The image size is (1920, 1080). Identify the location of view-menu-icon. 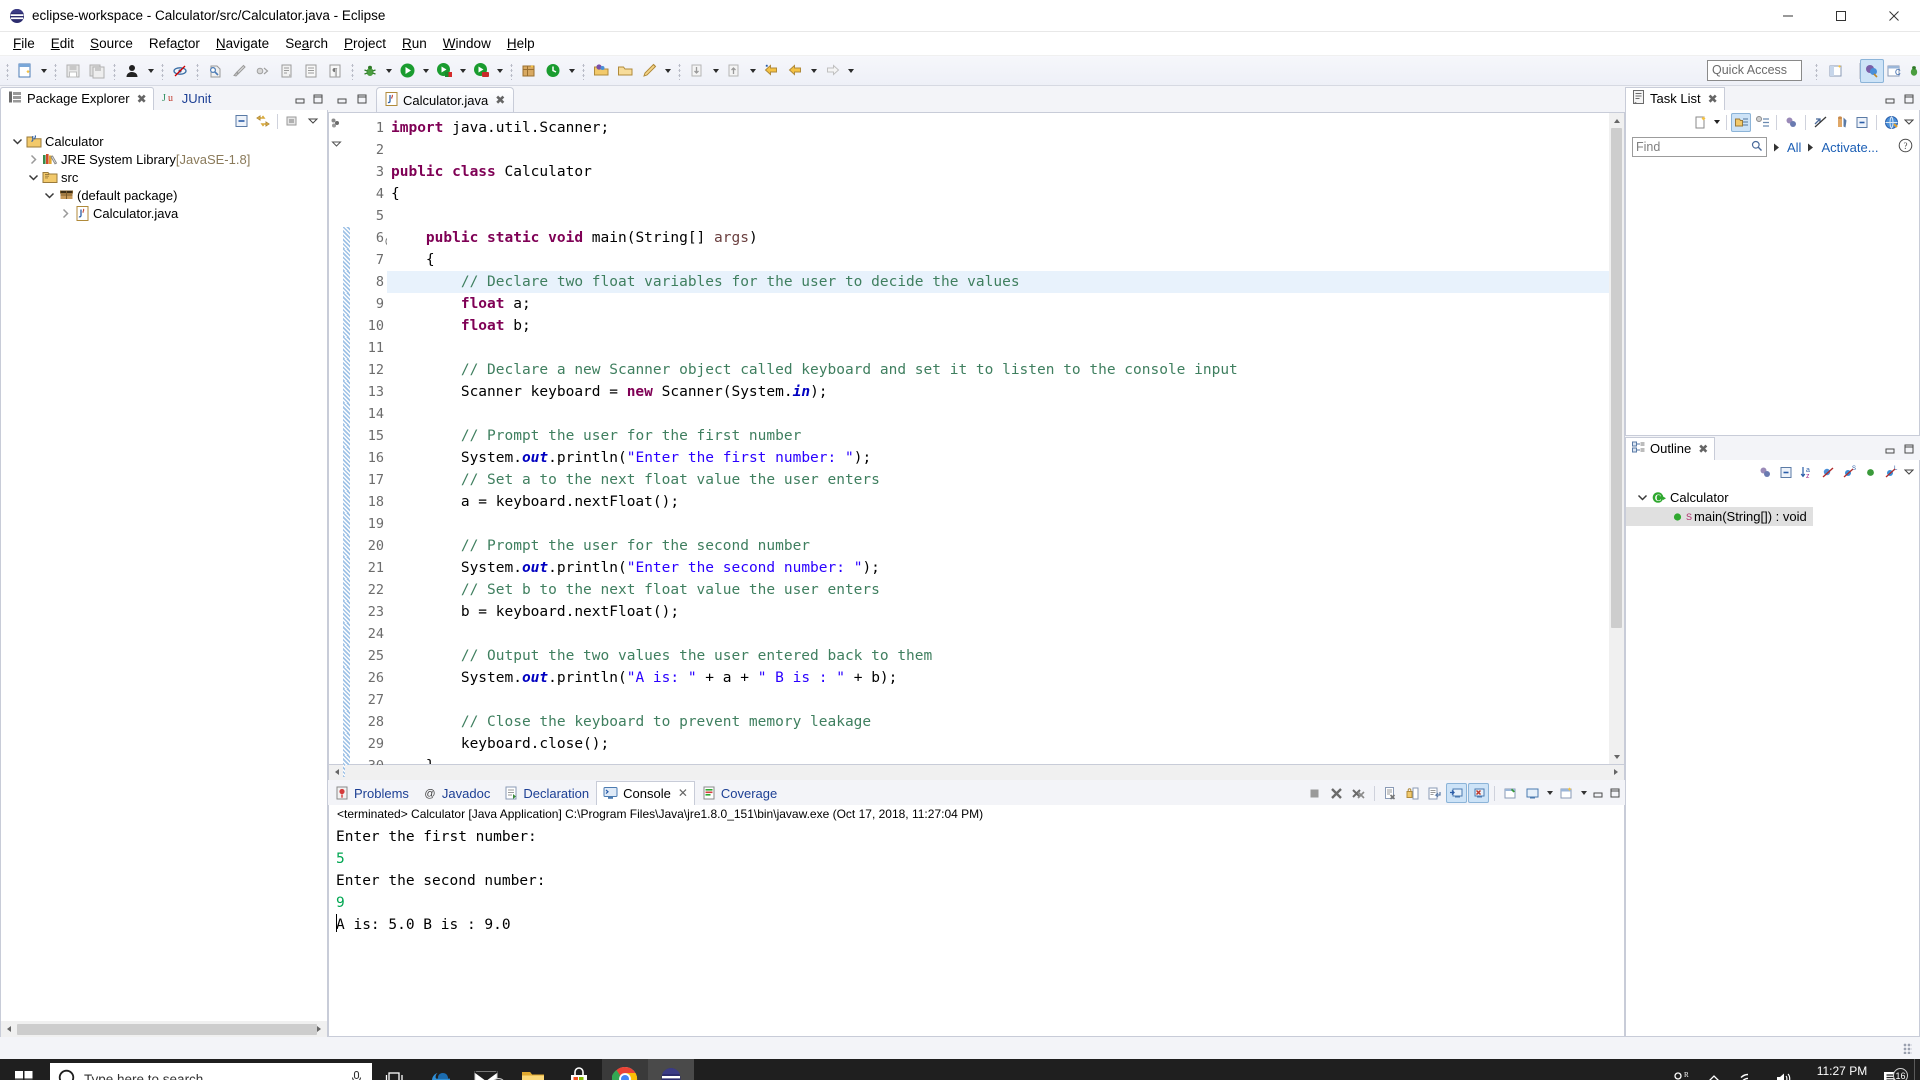
(292, 121).